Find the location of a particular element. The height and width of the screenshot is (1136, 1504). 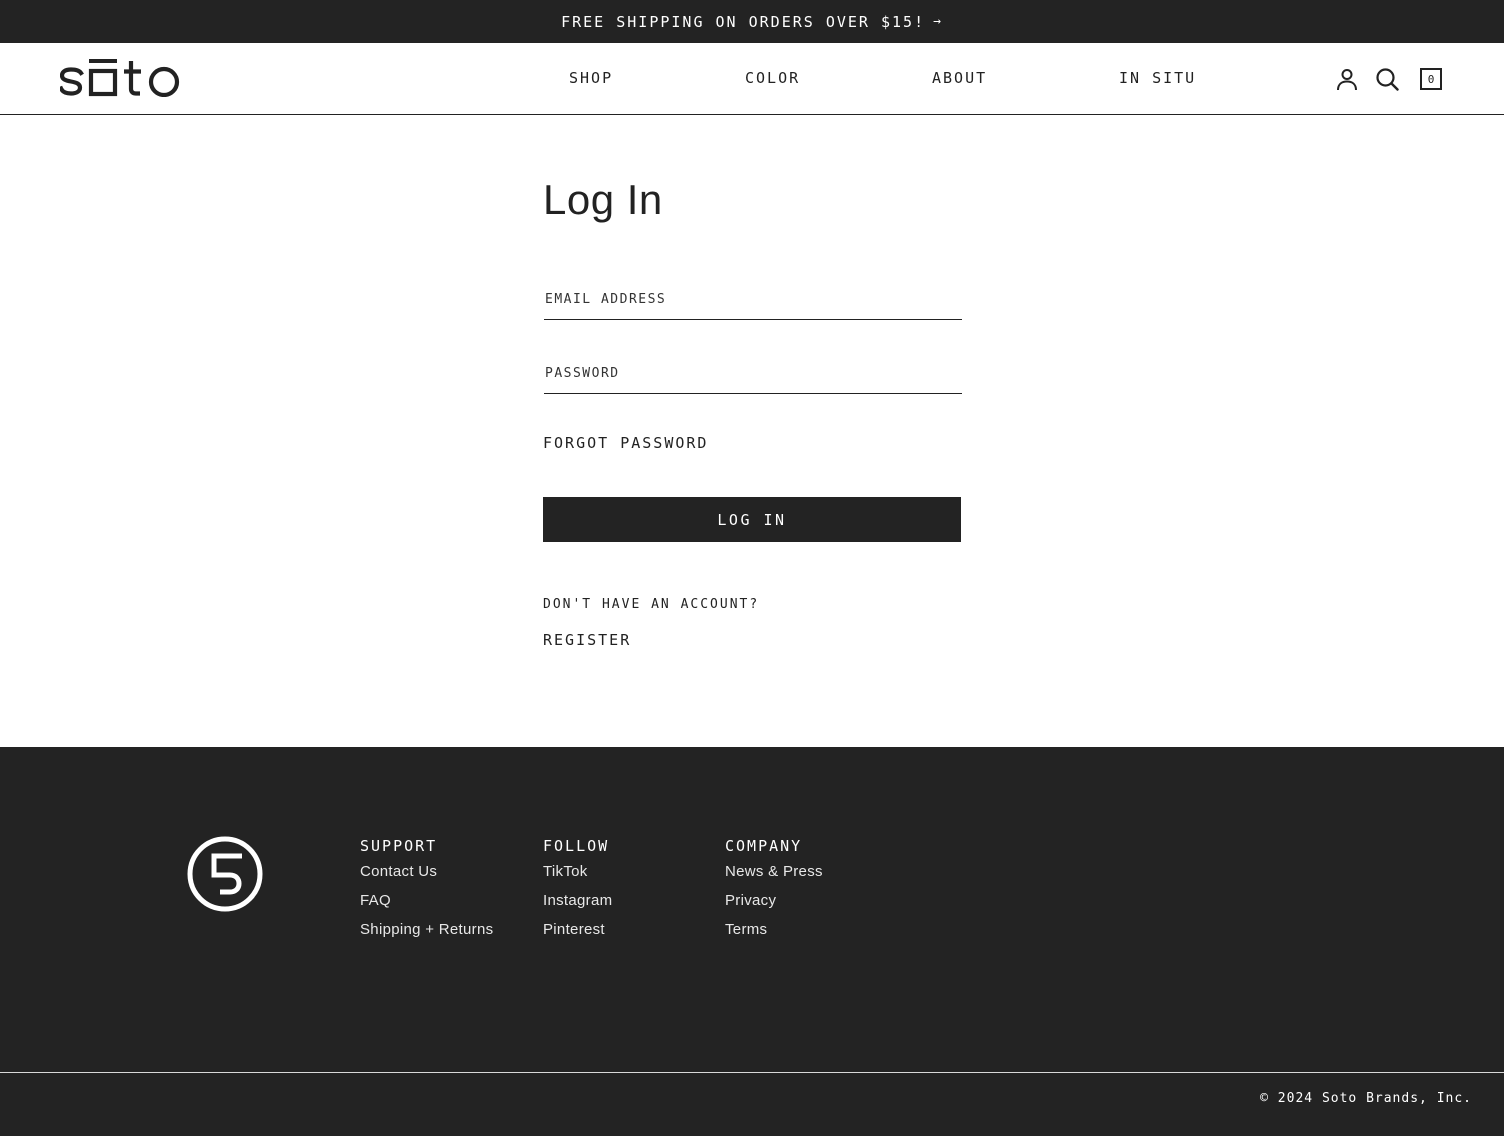

page-title: Log In is located at coordinates (603, 199).